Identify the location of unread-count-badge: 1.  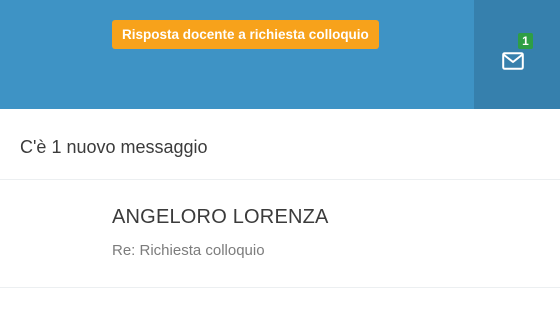
(525, 41).